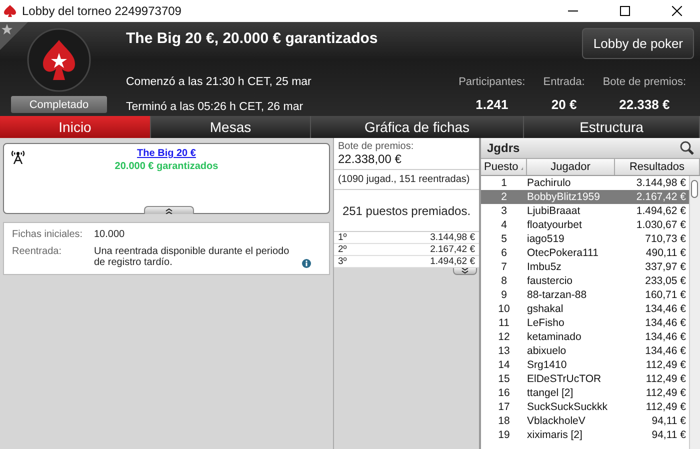 This screenshot has height=449, width=700. I want to click on collapse-button, so click(169, 210).